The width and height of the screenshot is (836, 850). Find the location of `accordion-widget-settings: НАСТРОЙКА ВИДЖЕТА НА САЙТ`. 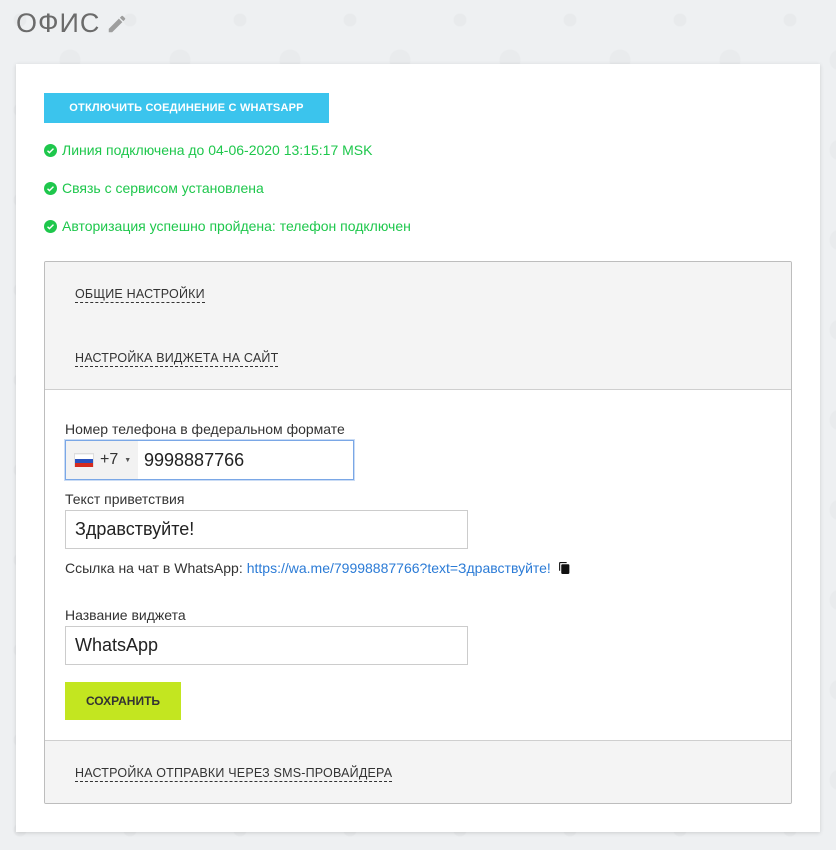

accordion-widget-settings: НАСТРОЙКА ВИДЖЕТА НА САЙТ is located at coordinates (418, 358).